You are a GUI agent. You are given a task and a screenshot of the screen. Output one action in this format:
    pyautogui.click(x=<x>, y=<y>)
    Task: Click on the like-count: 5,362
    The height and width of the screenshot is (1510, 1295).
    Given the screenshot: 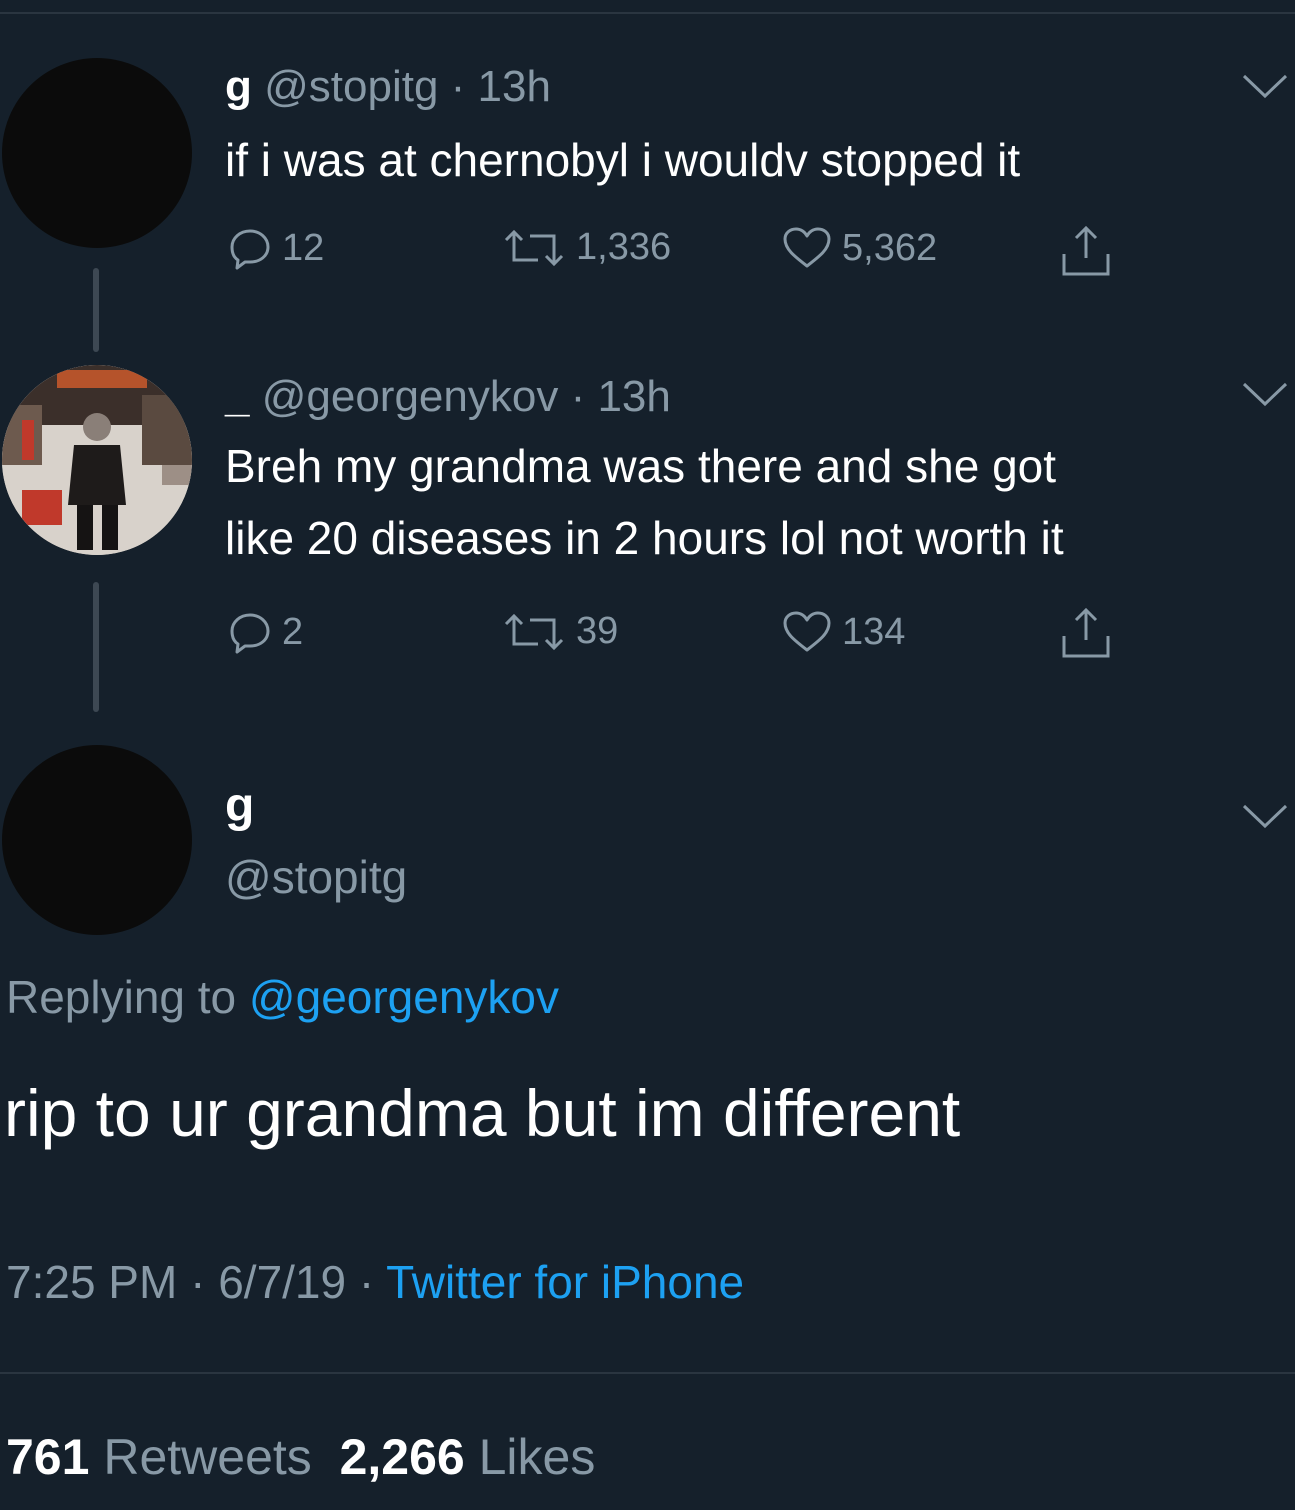 What is the action you would take?
    pyautogui.click(x=890, y=247)
    